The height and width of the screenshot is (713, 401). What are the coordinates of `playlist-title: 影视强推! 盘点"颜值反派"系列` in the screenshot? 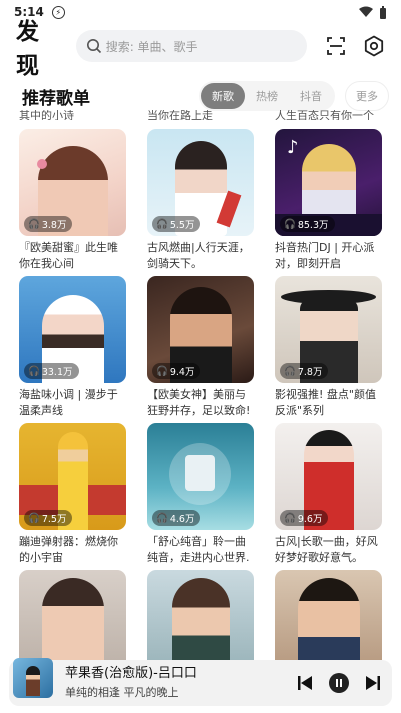 It's located at (325, 402).